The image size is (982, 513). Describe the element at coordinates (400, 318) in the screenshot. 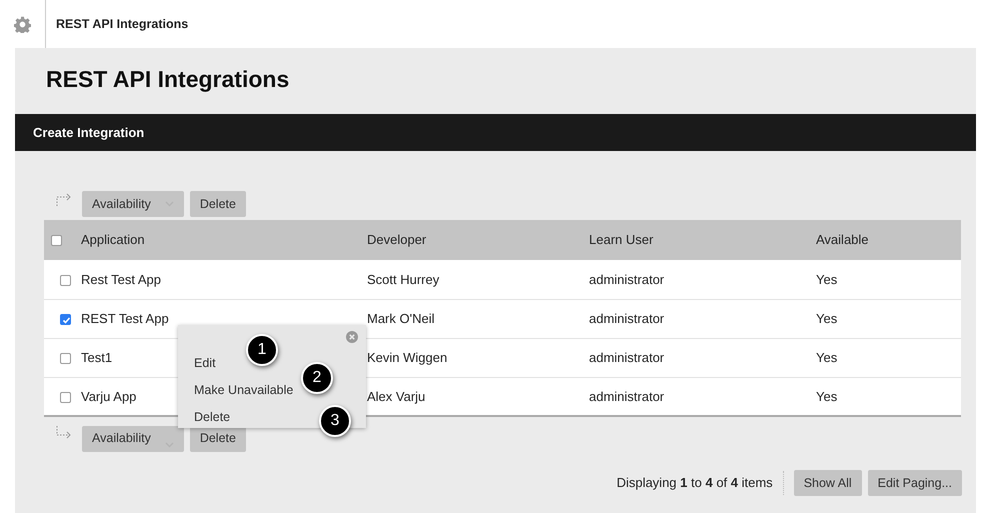

I see `table-cell: Mark O'Neil` at that location.